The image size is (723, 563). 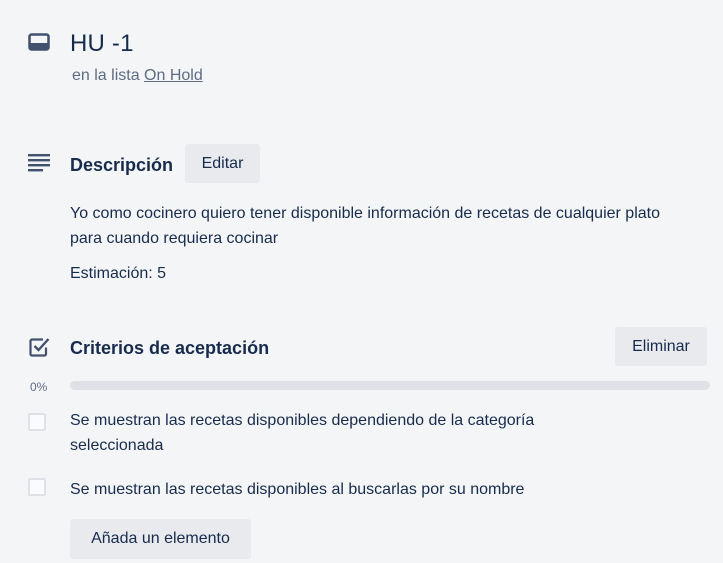 What do you see at coordinates (102, 43) in the screenshot?
I see `card-title: HU -1` at bounding box center [102, 43].